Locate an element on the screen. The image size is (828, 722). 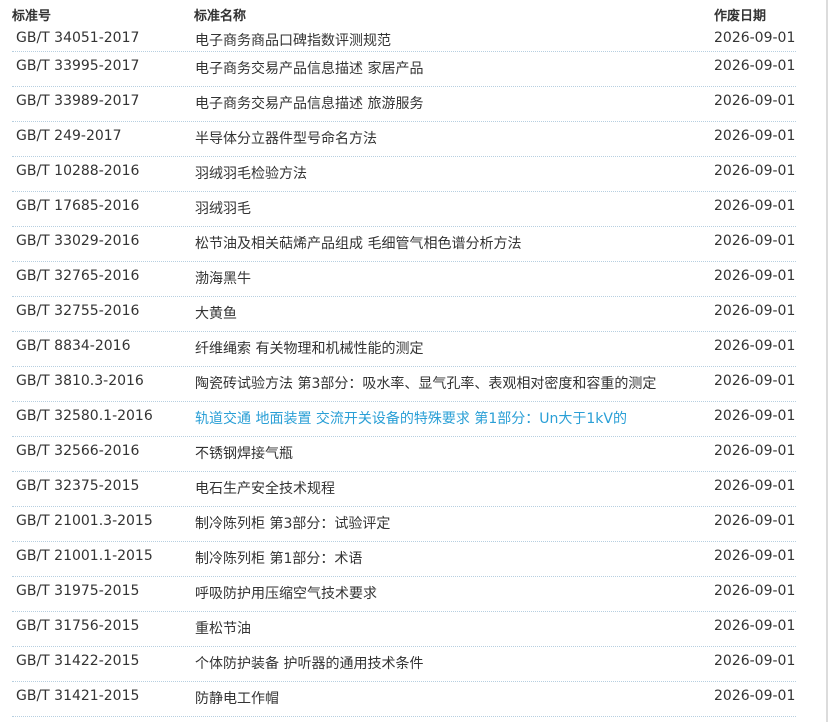
standard-name-link: 重松节油 is located at coordinates (223, 628).